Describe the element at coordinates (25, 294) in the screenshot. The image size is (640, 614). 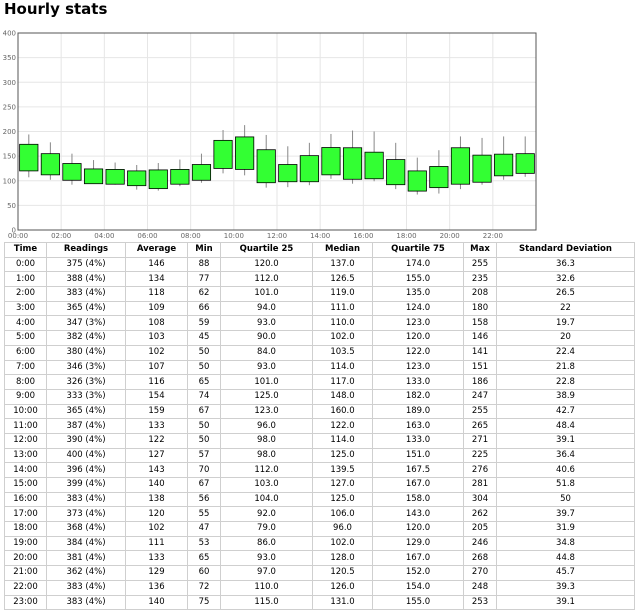
I see `table-cell: 2:00` at that location.